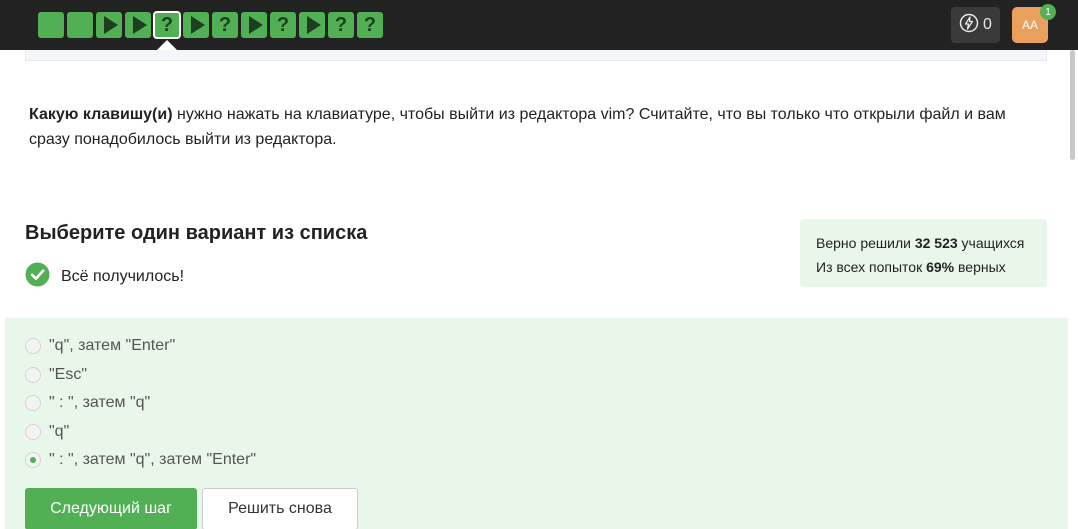 The image size is (1078, 529). I want to click on solve-again-button: Решить снова, so click(280, 508).